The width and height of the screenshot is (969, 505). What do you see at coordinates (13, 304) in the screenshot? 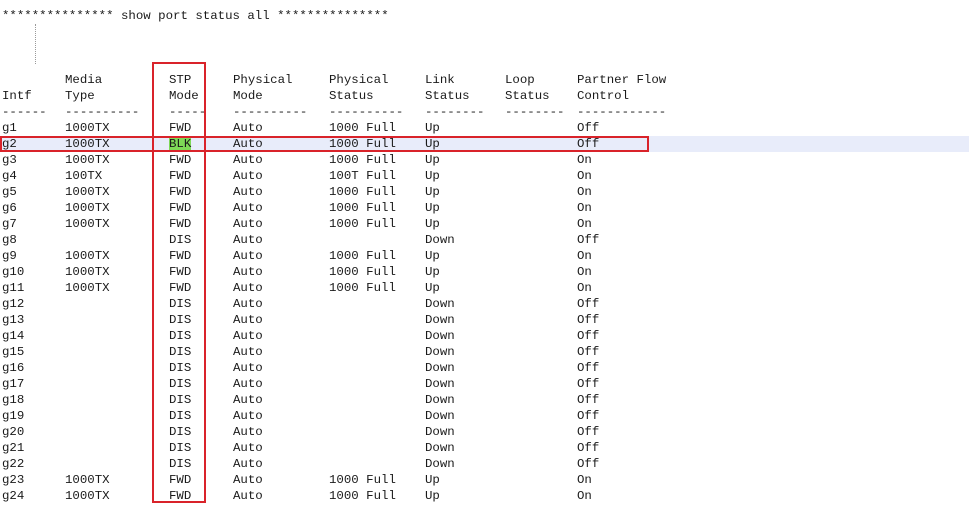
I see `cell-intf: g12` at bounding box center [13, 304].